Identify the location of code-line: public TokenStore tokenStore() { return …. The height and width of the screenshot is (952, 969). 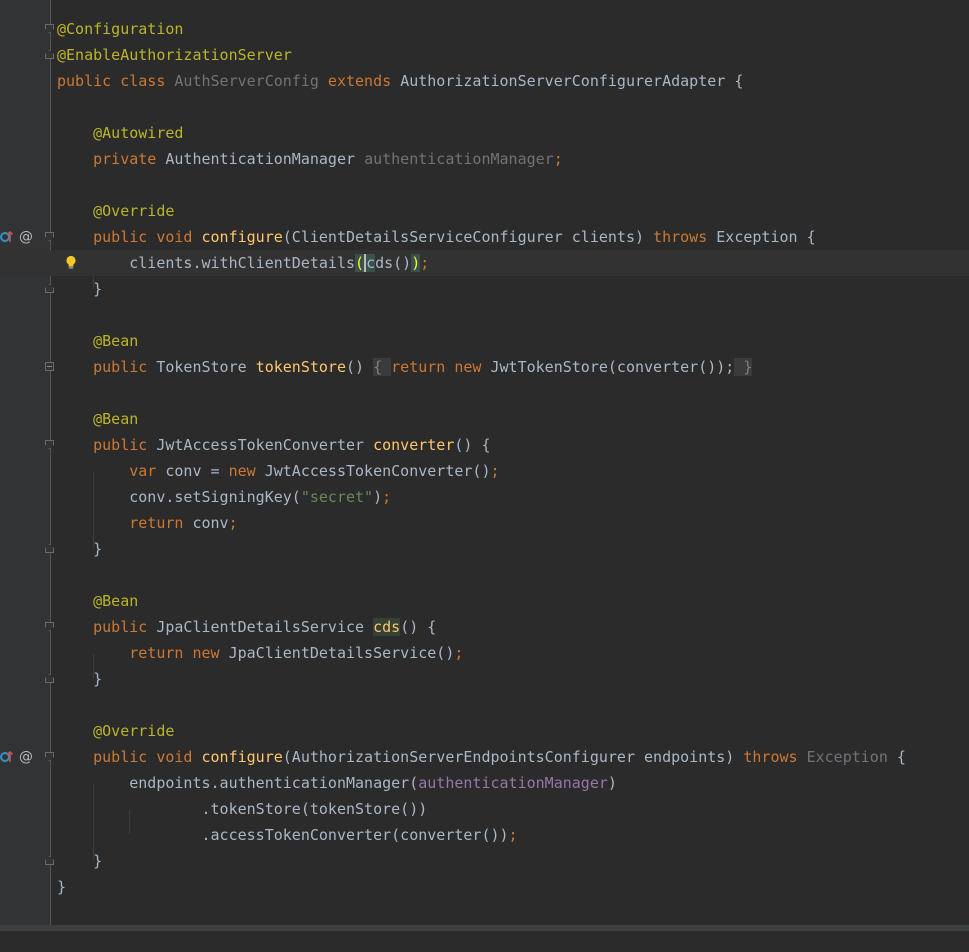
(484, 367).